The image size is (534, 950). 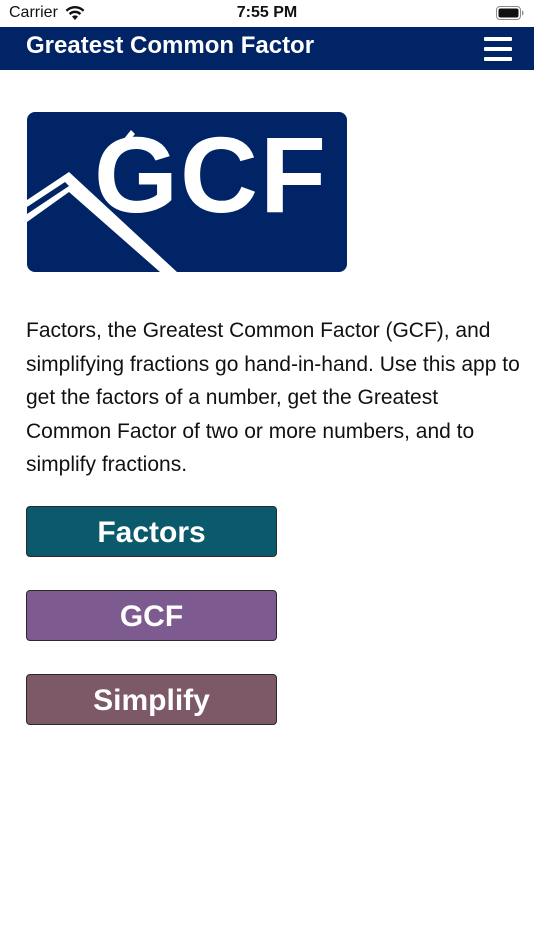 What do you see at coordinates (151, 615) in the screenshot?
I see `gcf-button: GCF` at bounding box center [151, 615].